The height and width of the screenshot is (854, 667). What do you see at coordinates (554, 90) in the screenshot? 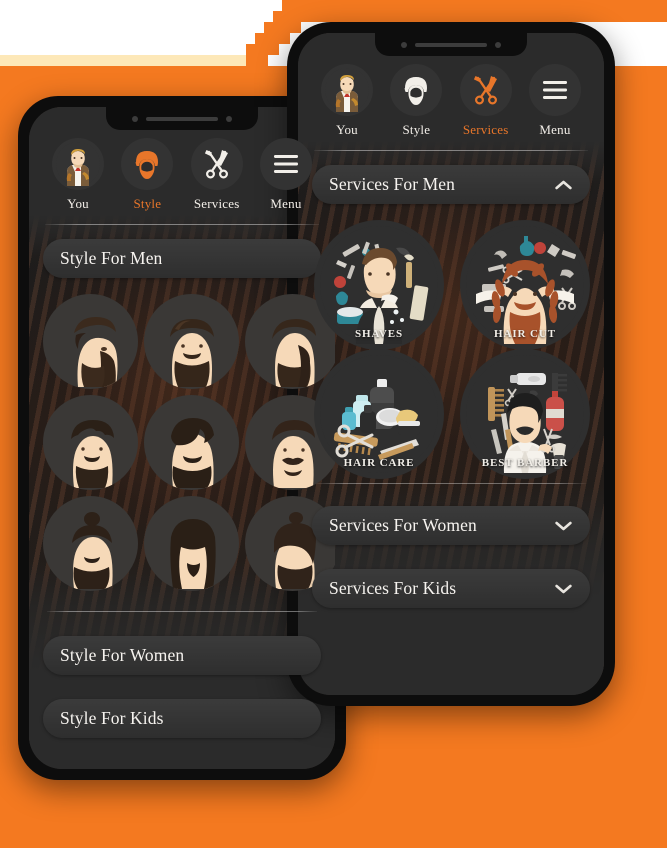
I see `hamburger-menu-icon` at bounding box center [554, 90].